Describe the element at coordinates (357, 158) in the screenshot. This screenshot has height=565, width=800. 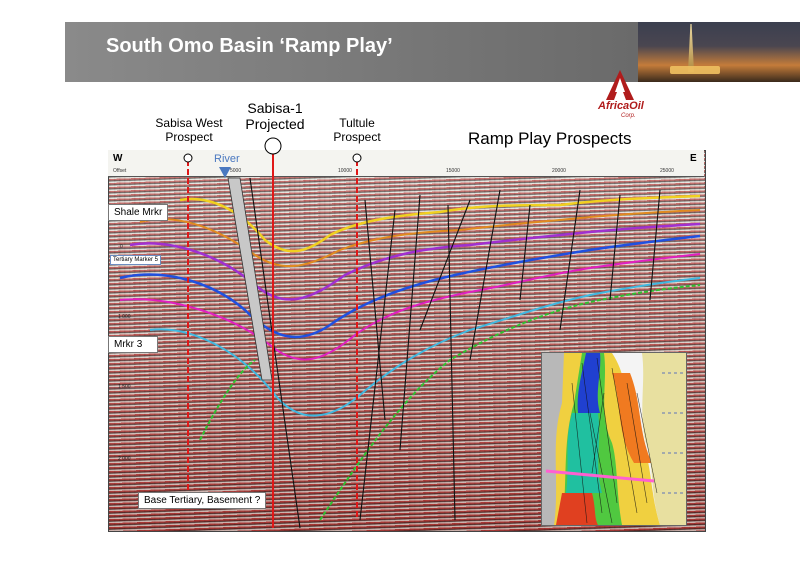
I see `tultule-marker` at that location.